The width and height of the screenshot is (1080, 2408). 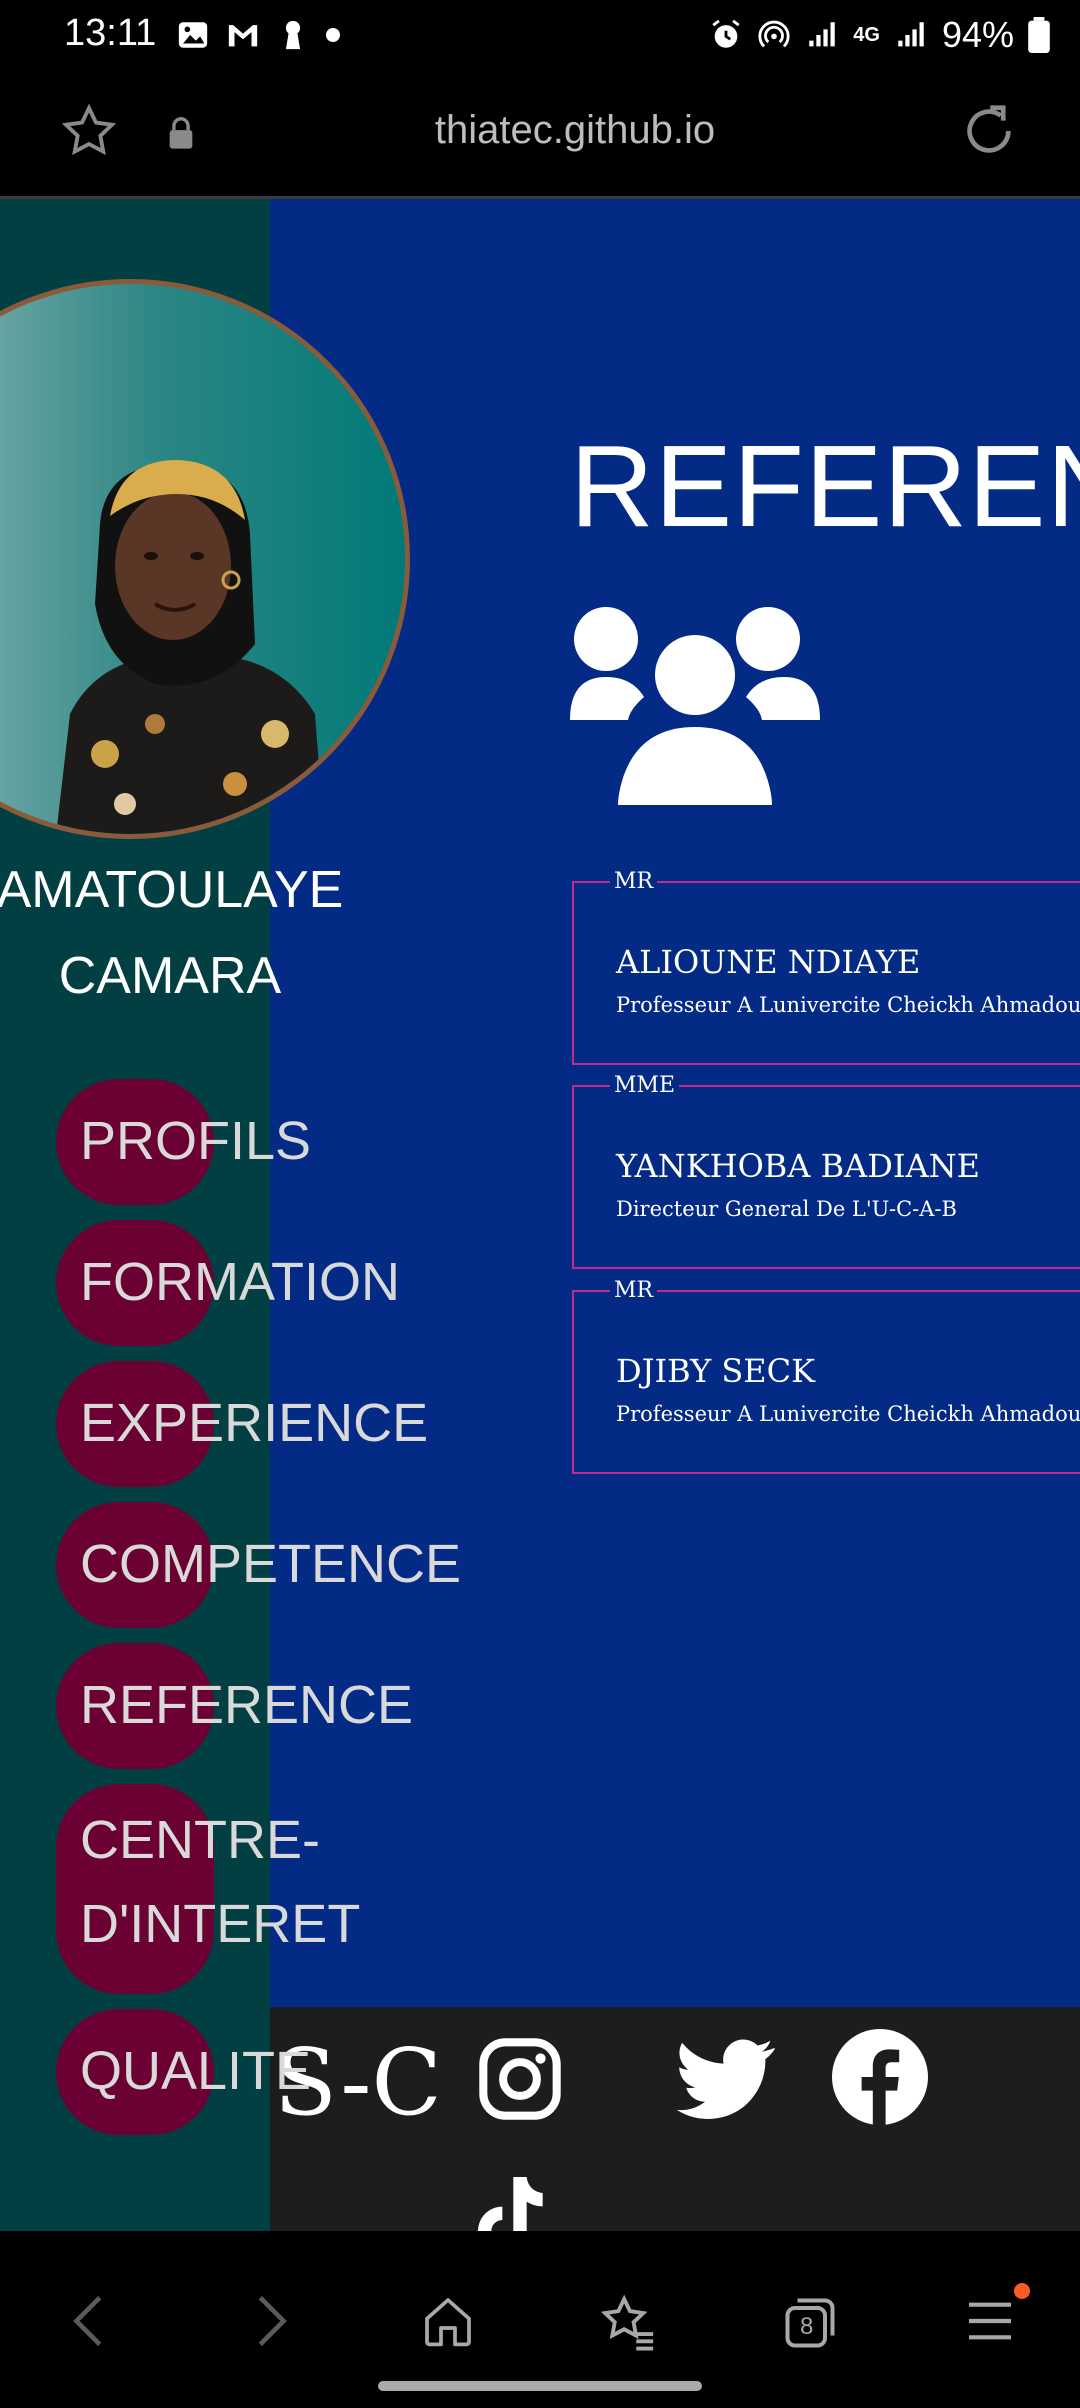 What do you see at coordinates (510, 2204) in the screenshot?
I see `tiktok-icon` at bounding box center [510, 2204].